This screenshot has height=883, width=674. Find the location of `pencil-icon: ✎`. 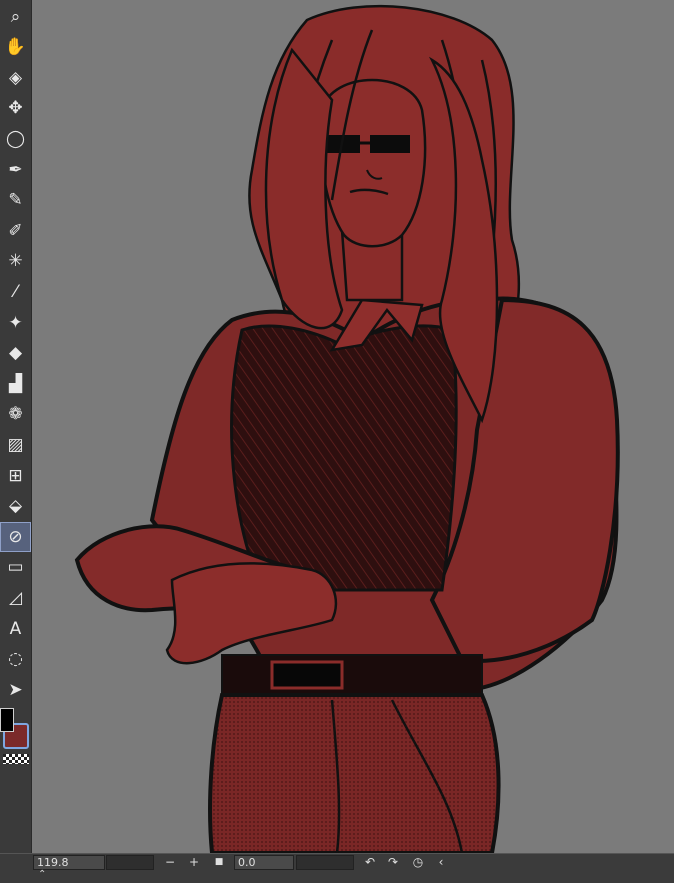

pencil-icon: ✎ is located at coordinates (15, 200).